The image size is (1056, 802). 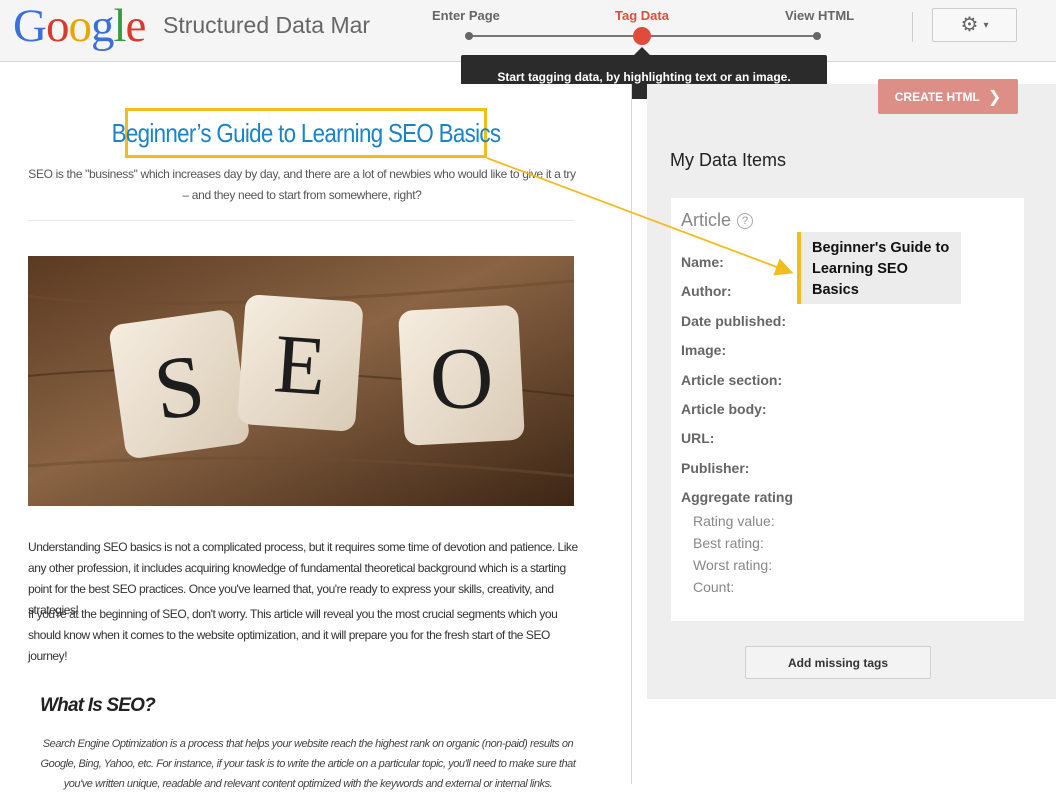 I want to click on step-tag-data: Tag Data, so click(x=642, y=15).